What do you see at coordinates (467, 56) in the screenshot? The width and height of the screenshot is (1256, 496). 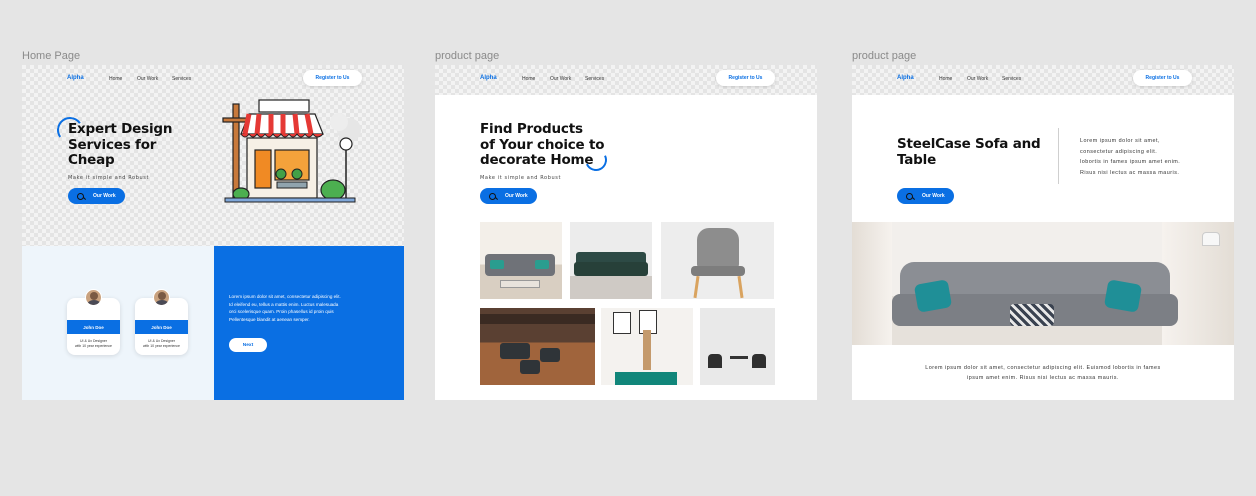 I see `frame-label-product: product page` at bounding box center [467, 56].